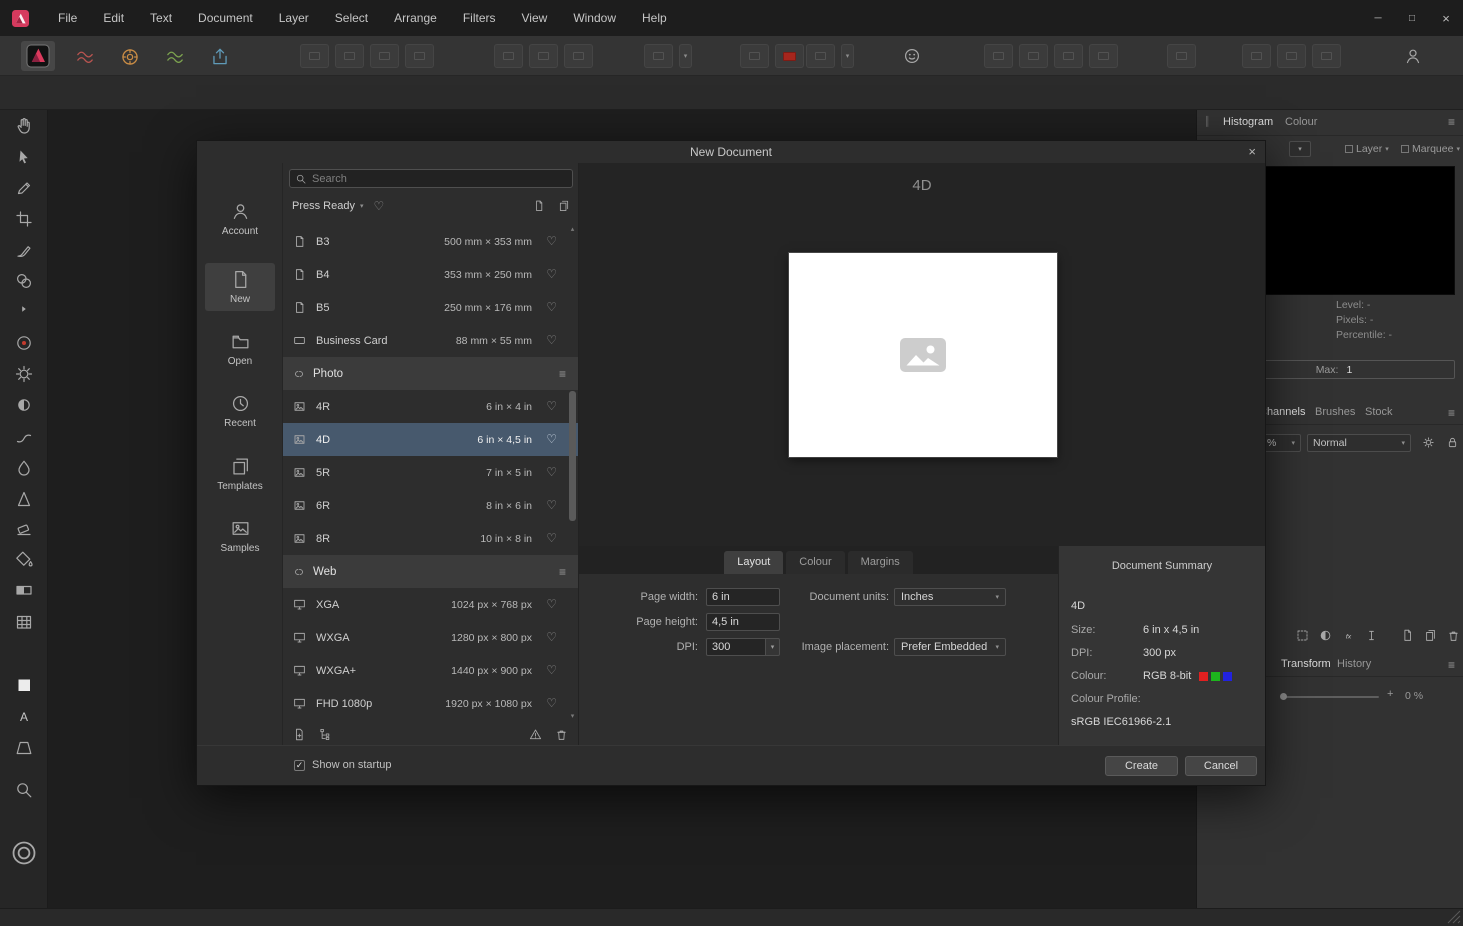 Image resolution: width=1463 pixels, height=926 pixels. What do you see at coordinates (430, 274) in the screenshot?
I see `preset-b4: B4 353 mm × 250 mm ♡` at bounding box center [430, 274].